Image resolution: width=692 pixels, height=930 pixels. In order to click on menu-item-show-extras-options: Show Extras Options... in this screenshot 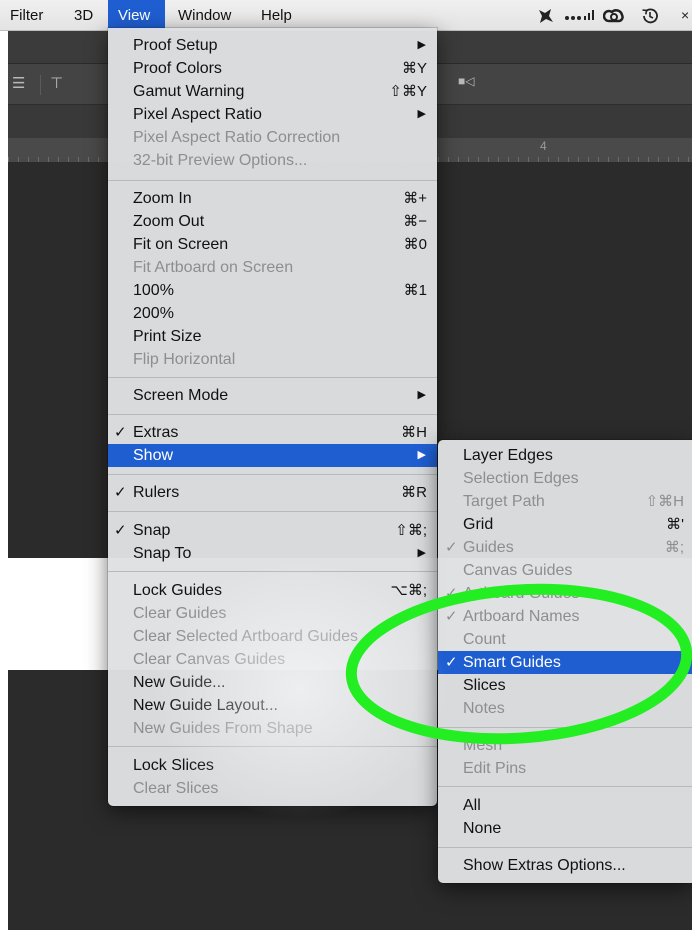, I will do `click(565, 865)`.